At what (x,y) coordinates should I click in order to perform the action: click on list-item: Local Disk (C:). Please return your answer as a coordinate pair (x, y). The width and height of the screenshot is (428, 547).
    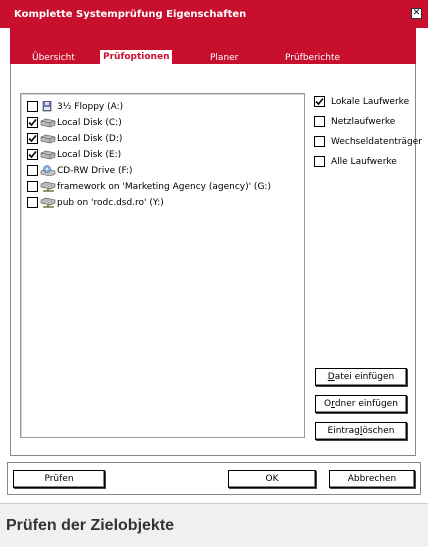
    Looking at the image, I should click on (74, 122).